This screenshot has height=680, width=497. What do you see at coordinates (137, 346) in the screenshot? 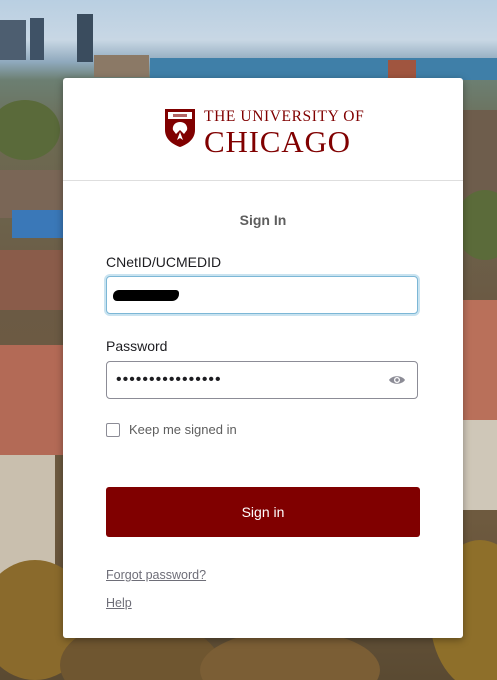
I see `password-label: Password` at bounding box center [137, 346].